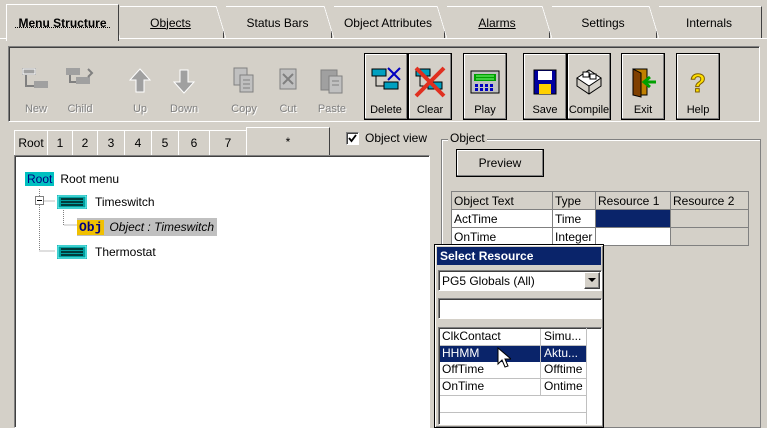  I want to click on subtab-5: 5, so click(165, 142).